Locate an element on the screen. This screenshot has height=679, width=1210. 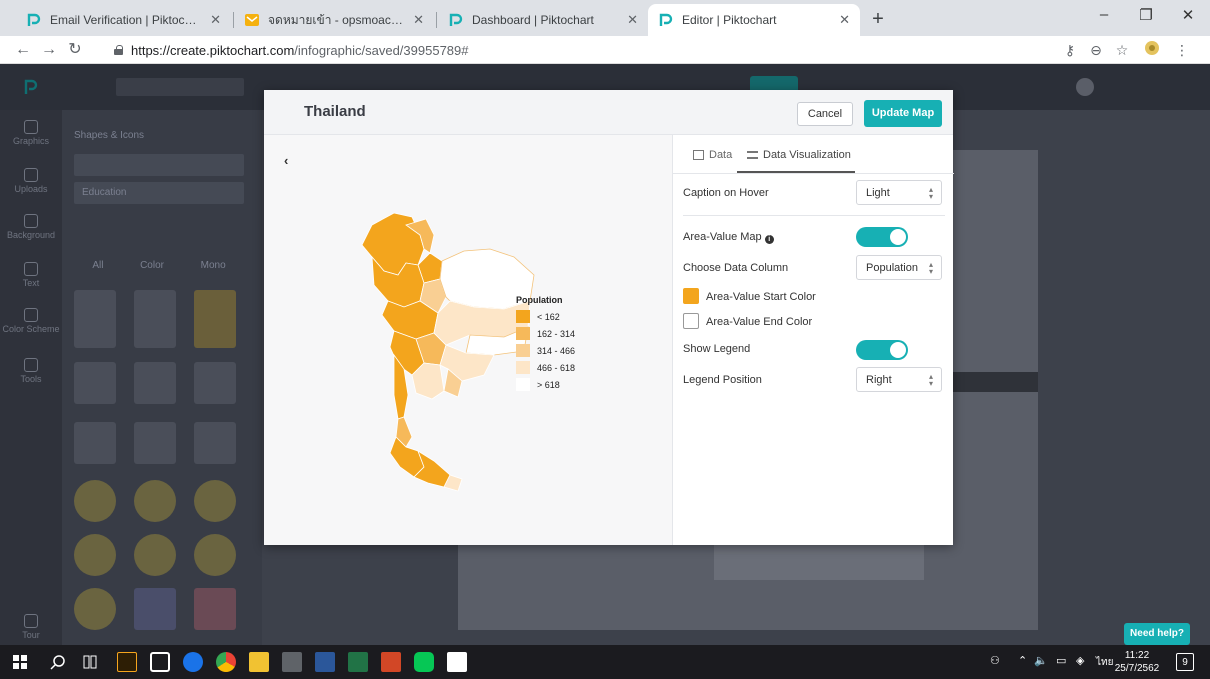
need-help-button: Need help? is located at coordinates (1157, 634).